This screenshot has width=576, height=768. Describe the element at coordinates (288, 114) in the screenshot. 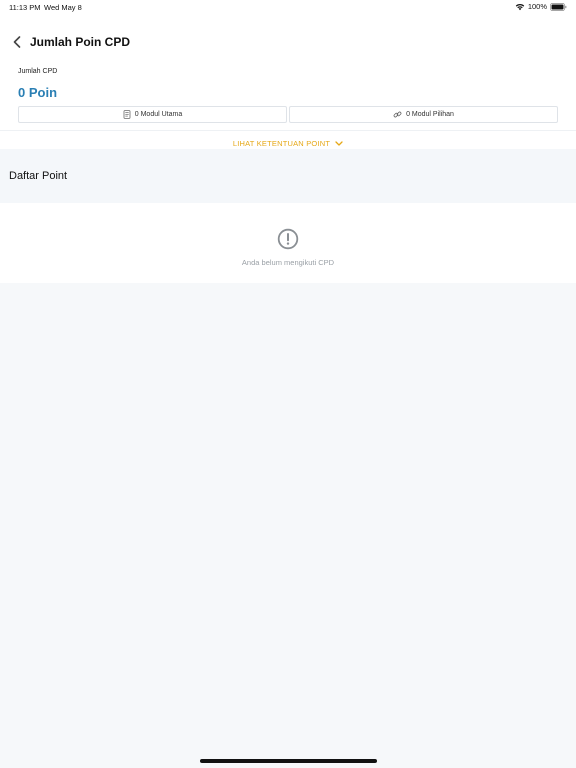

I see `module-summary-row: 0 Modul Utama 0 Modul Pilihan` at that location.